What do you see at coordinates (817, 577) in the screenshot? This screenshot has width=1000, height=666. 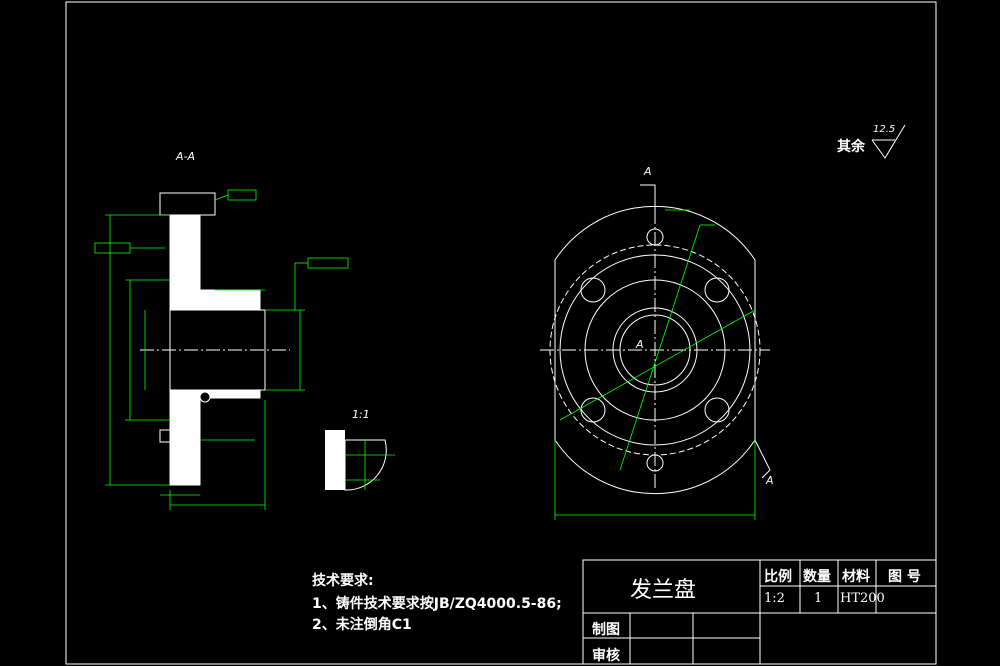 I see `quantity-header: 数量` at bounding box center [817, 577].